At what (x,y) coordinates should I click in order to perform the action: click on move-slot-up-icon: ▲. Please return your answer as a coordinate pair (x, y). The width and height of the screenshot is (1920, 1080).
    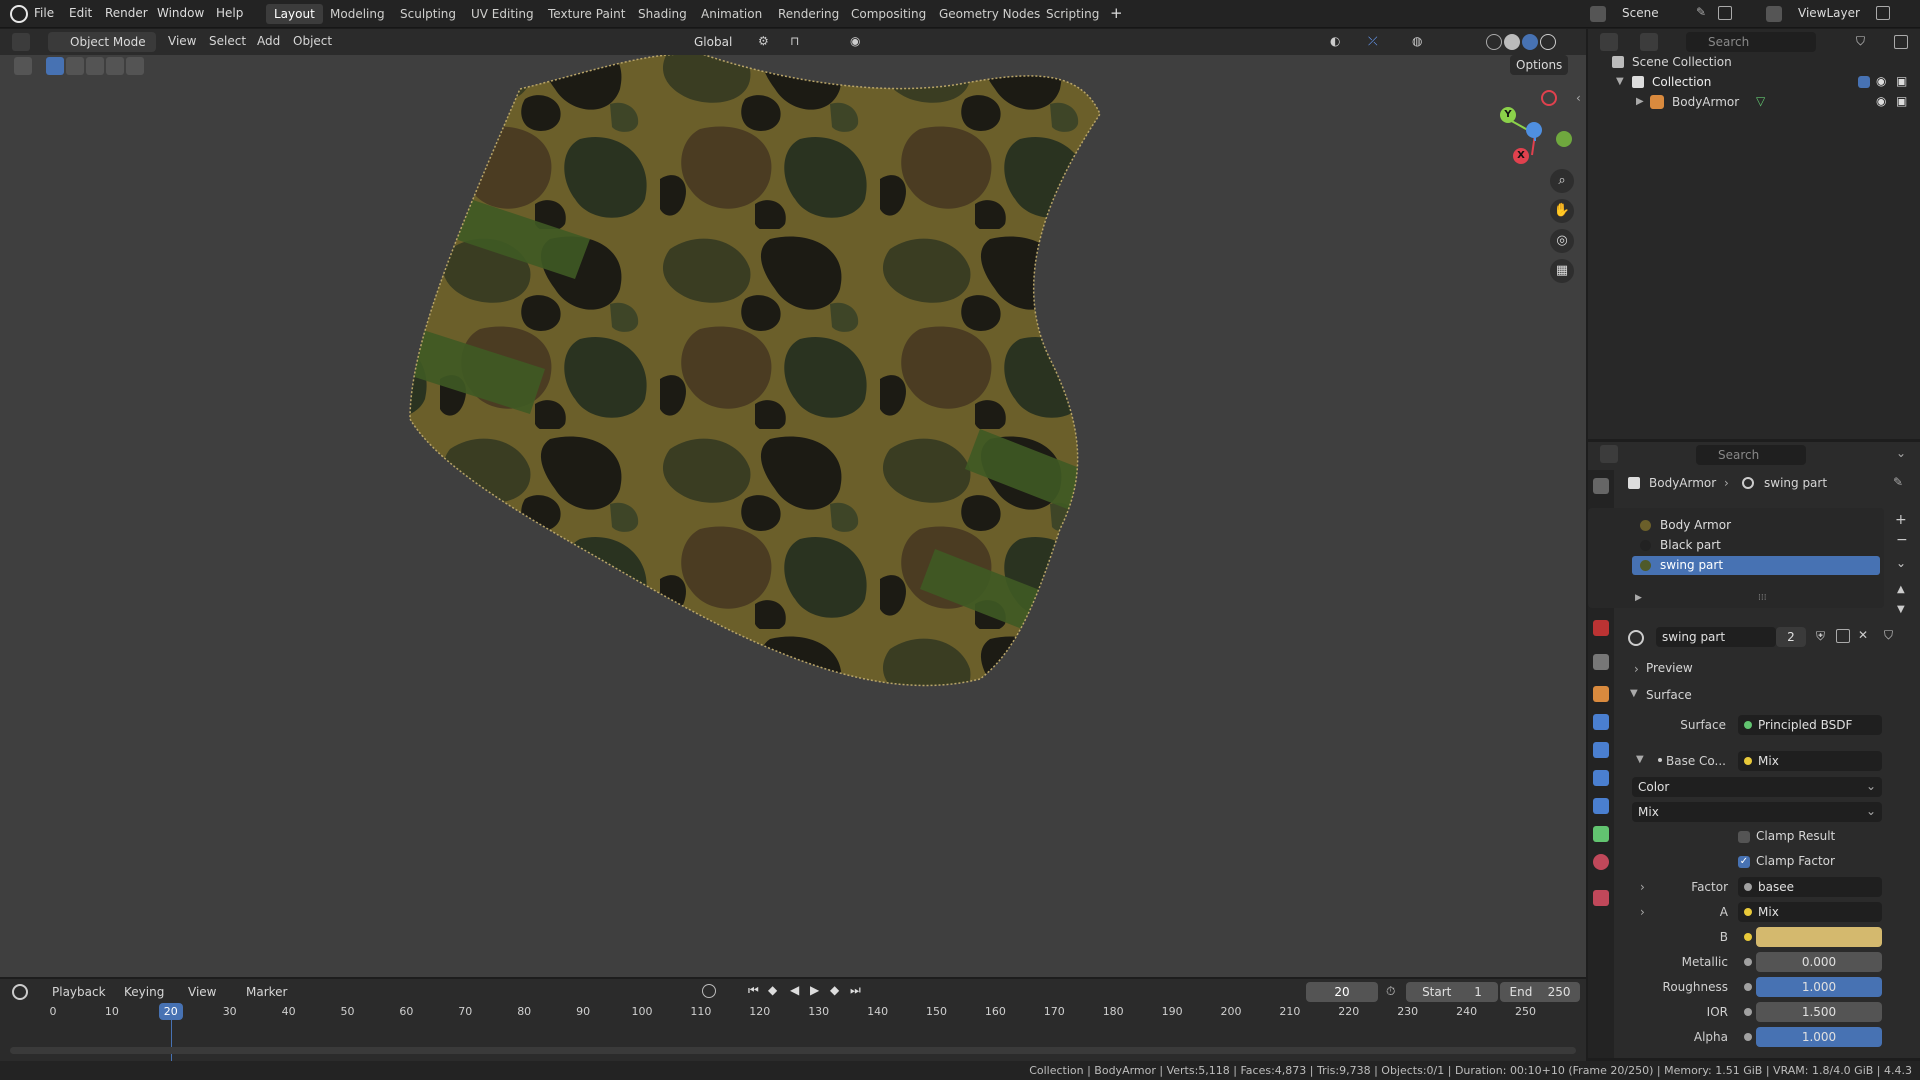
    Looking at the image, I should click on (1901, 589).